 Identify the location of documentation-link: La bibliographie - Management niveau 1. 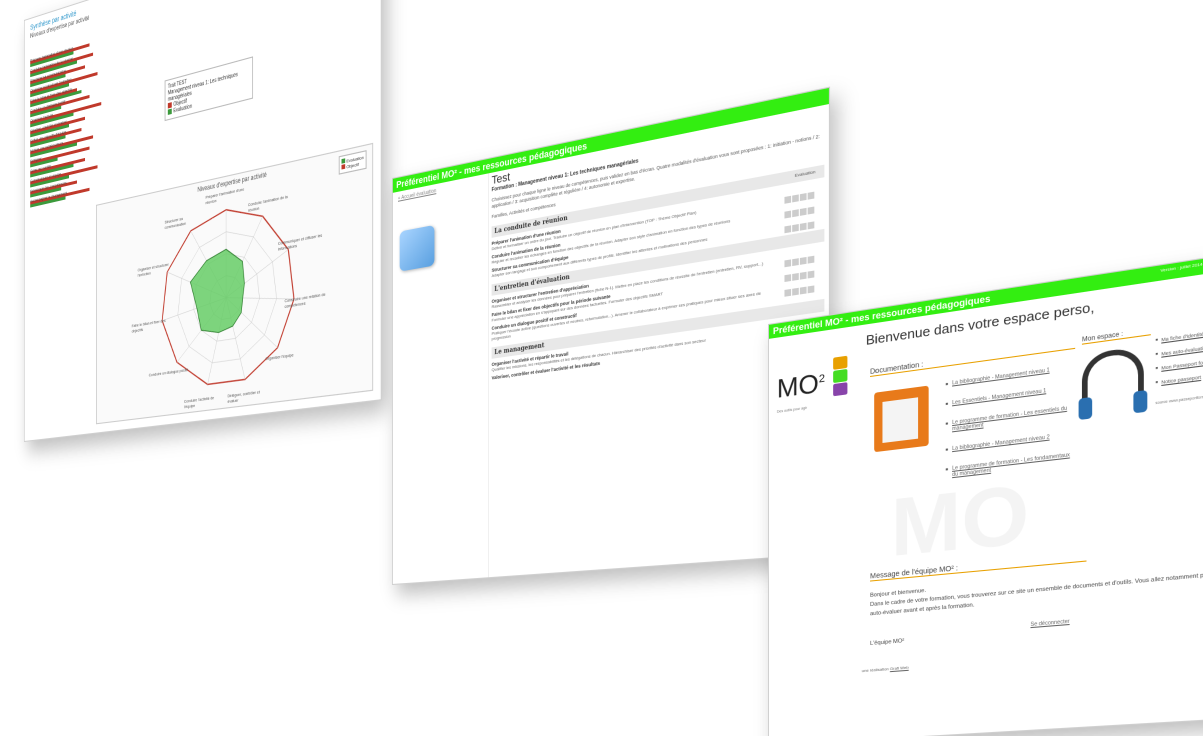
(1012, 376).